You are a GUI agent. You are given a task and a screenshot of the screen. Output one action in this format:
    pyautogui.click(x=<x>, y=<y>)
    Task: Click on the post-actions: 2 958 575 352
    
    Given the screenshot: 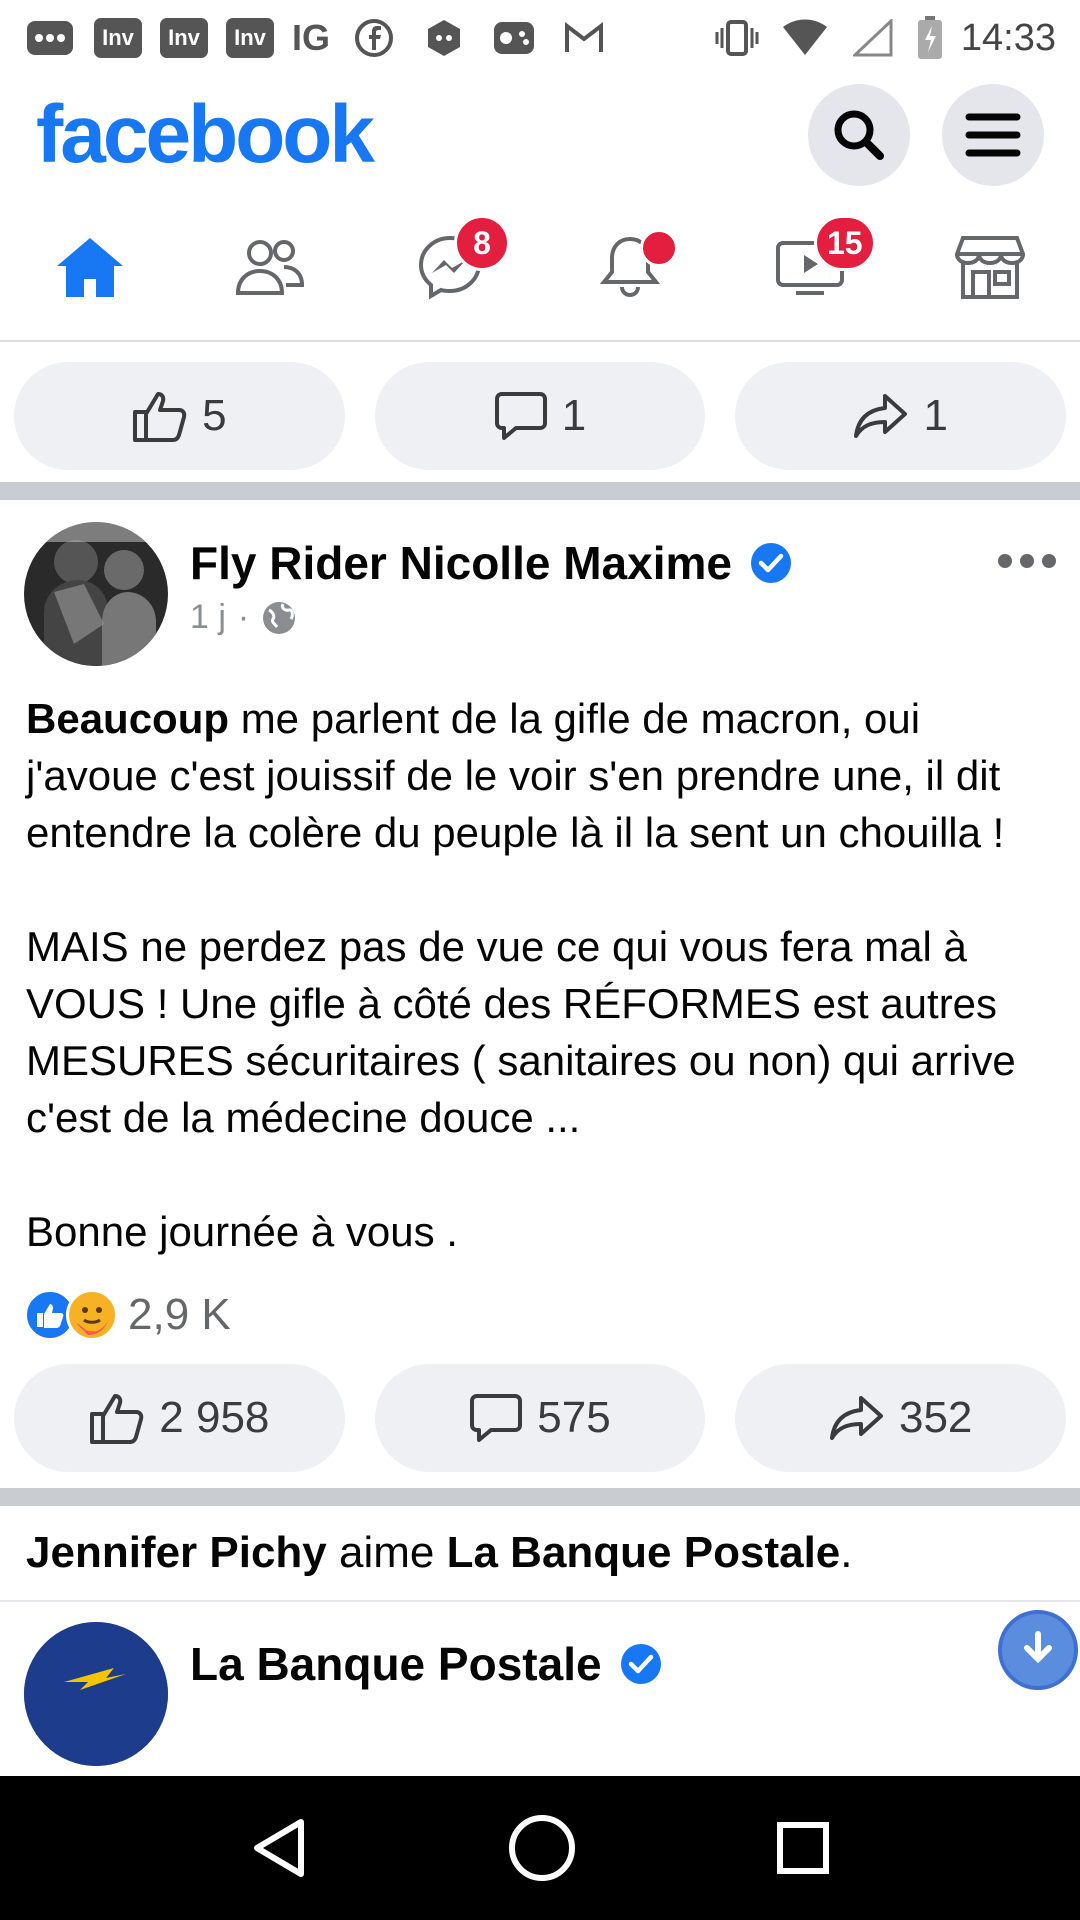 What is the action you would take?
    pyautogui.click(x=540, y=1418)
    